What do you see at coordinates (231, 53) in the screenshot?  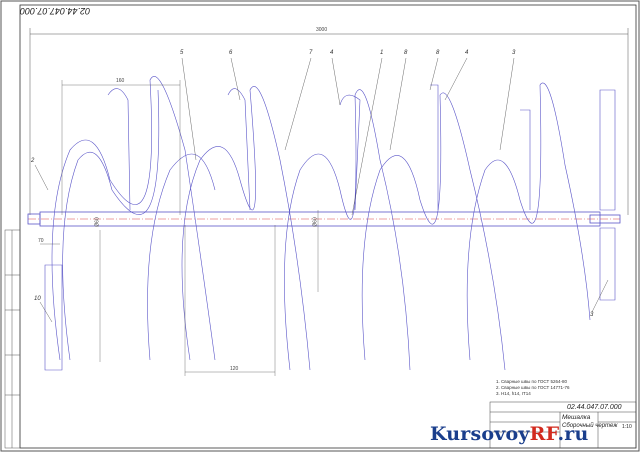 I see `leader-label: 6` at bounding box center [231, 53].